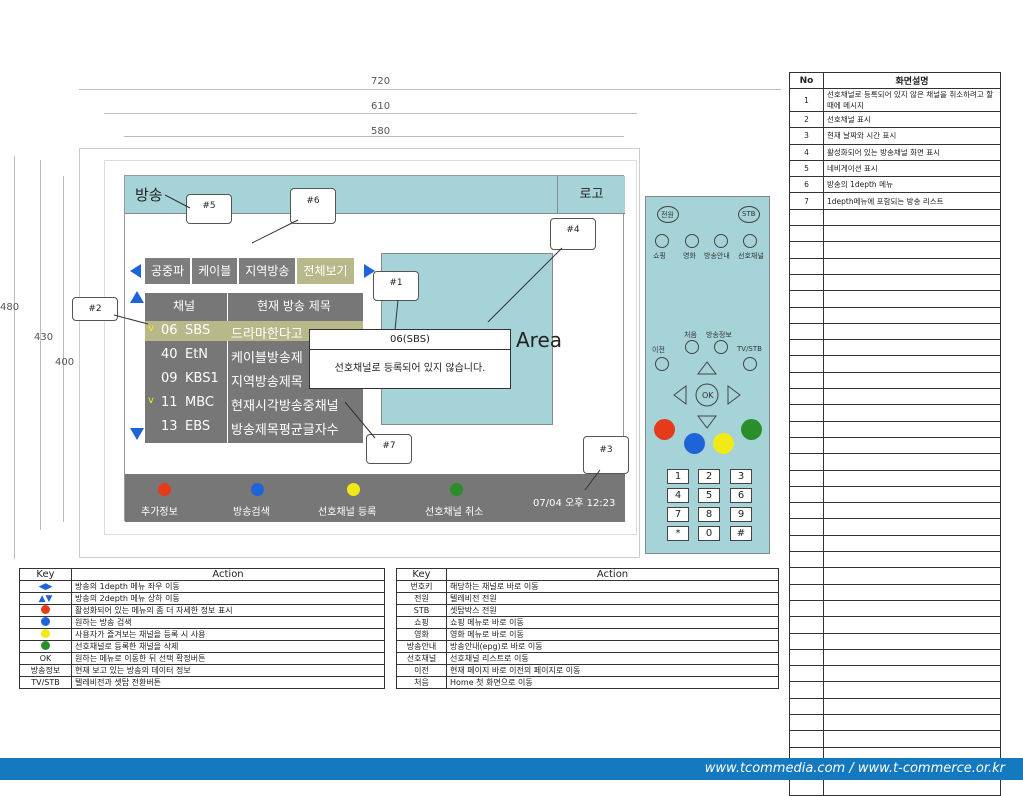  Describe the element at coordinates (612, 574) in the screenshot. I see `key-table-header-action: Action` at that location.